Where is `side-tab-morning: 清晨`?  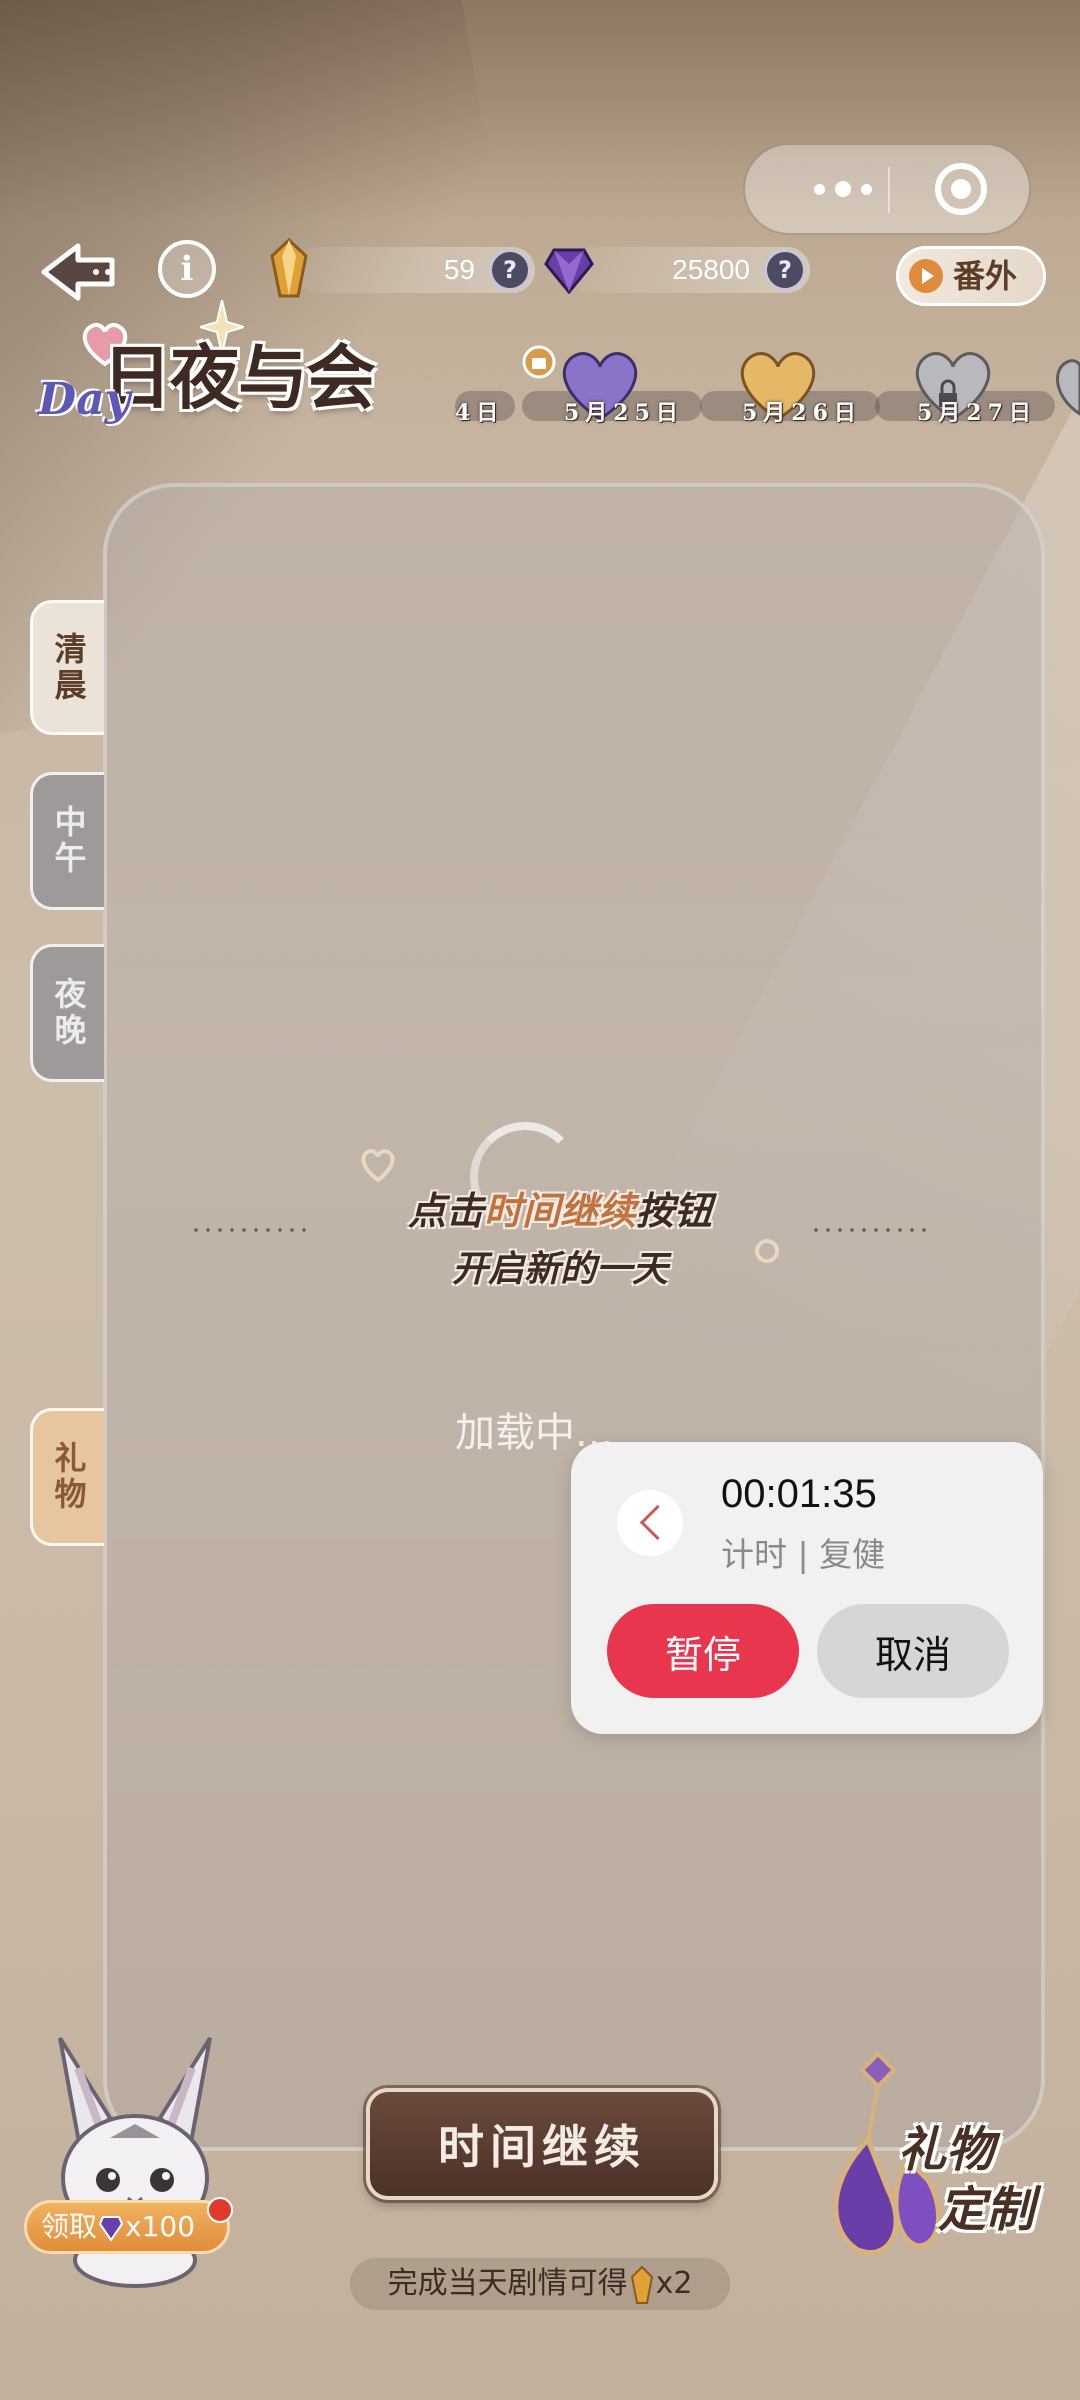
side-tab-morning: 清晨 is located at coordinates (67, 667).